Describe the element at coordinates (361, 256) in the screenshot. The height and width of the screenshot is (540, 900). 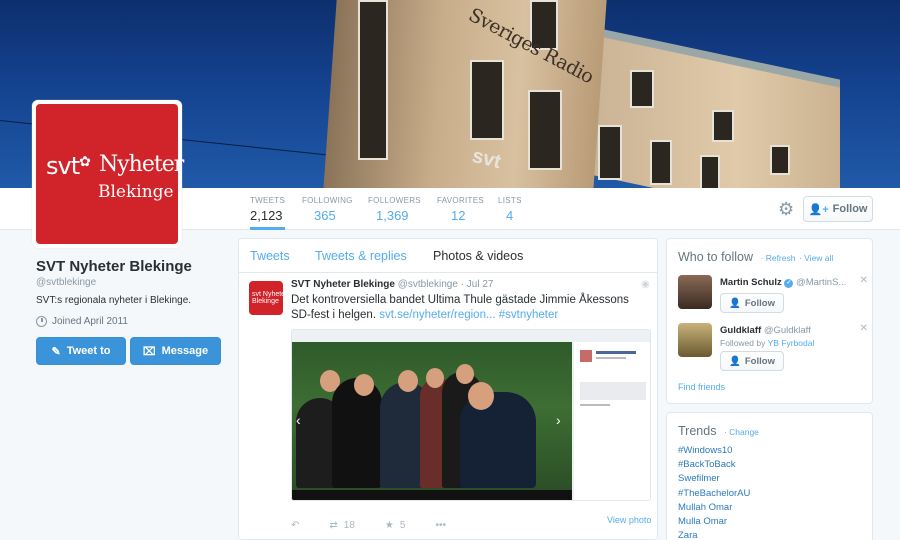
I see `tab-tweets-replies: Tweets & replies` at that location.